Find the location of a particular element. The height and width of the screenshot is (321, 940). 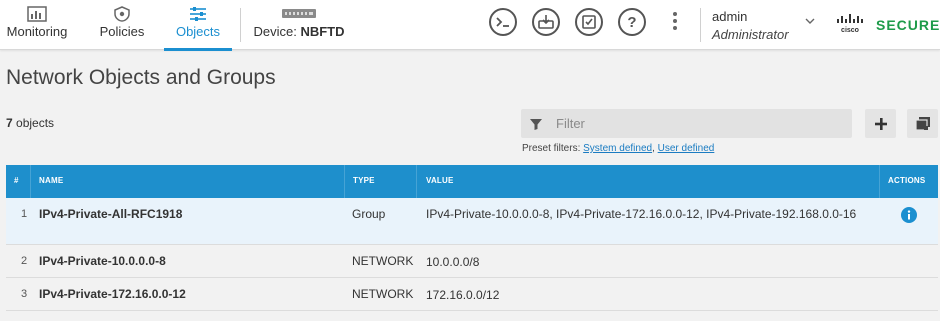

column-header-value: VALUE is located at coordinates (440, 180).